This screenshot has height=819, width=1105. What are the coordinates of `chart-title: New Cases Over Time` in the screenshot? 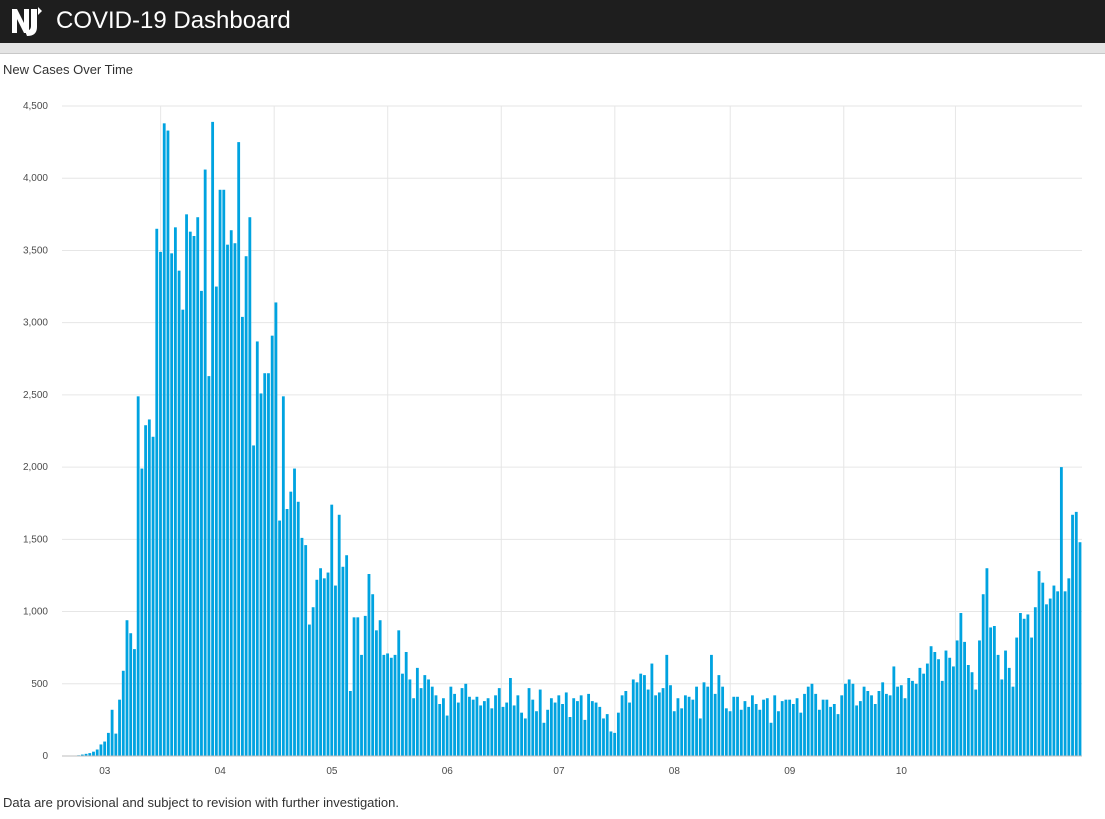 It's located at (68, 69).